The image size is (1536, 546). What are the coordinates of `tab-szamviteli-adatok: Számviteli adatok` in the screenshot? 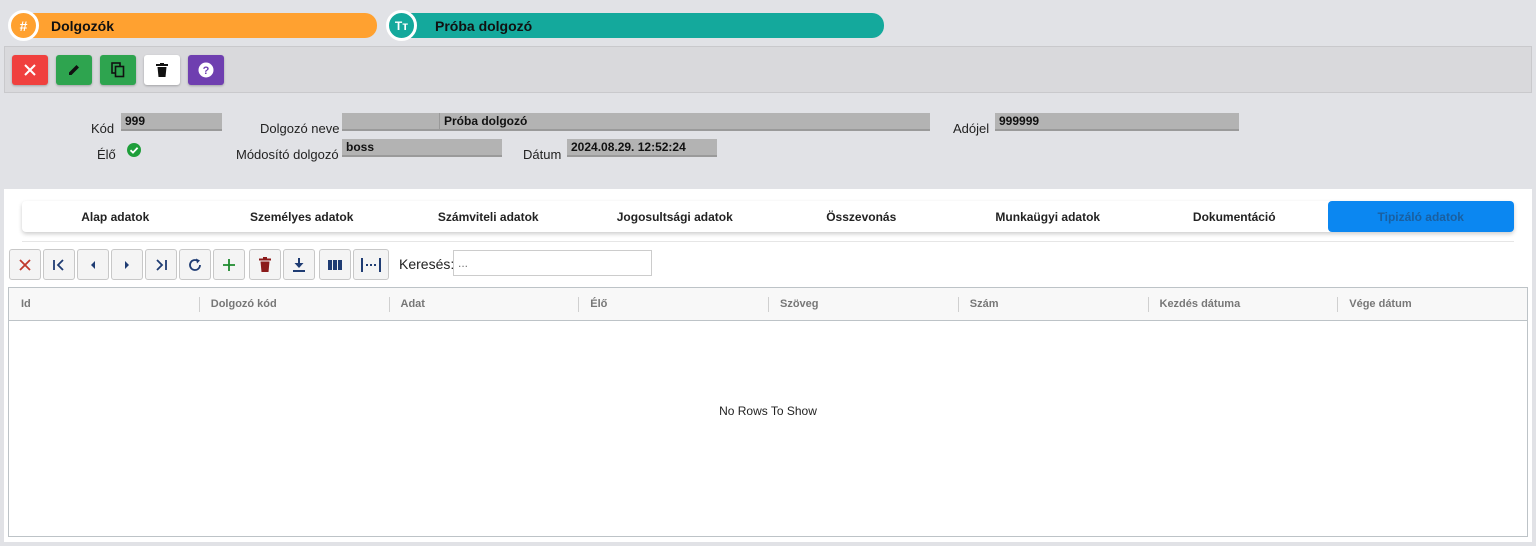 It's located at (488, 216).